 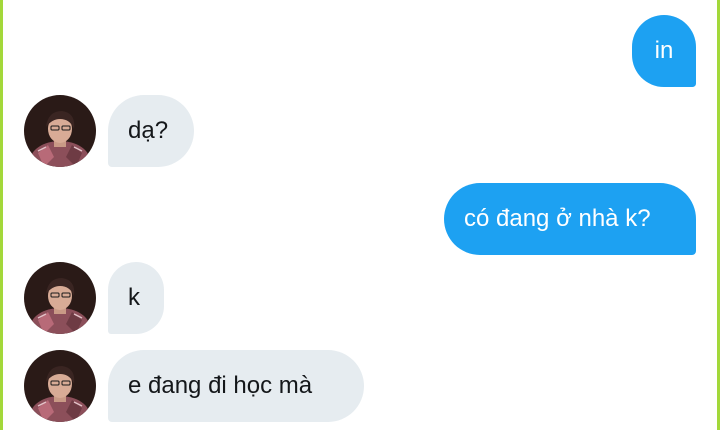 What do you see at coordinates (151, 131) in the screenshot?
I see `message-bubble-incoming: dạ?` at bounding box center [151, 131].